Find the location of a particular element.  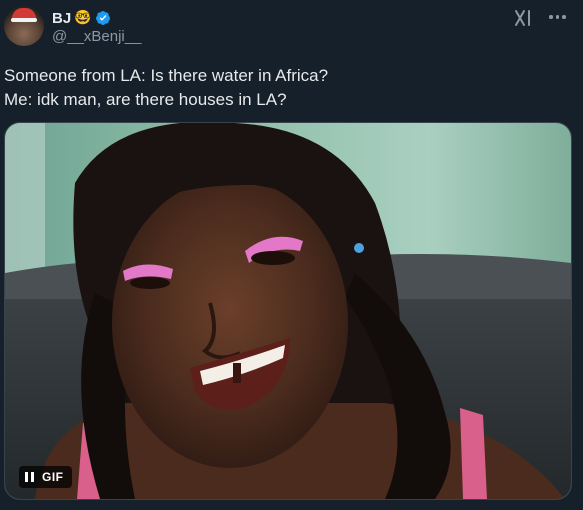

pause-icon is located at coordinates (29, 477).